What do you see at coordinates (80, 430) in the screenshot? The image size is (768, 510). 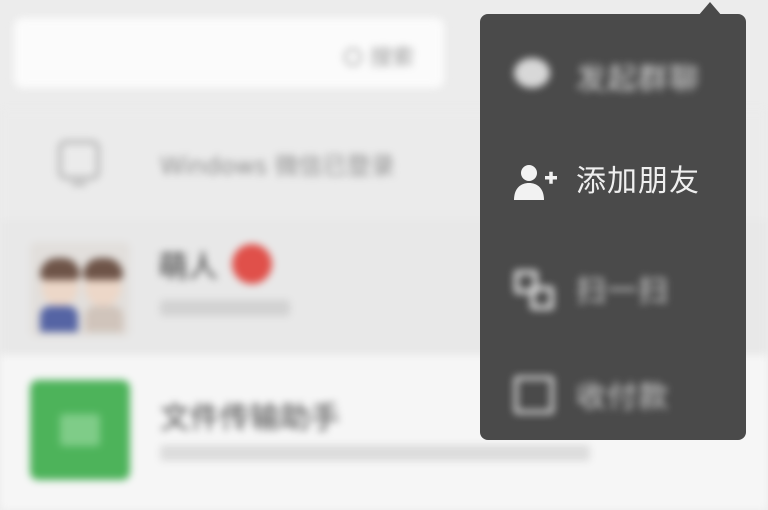 I see `folder-icon` at bounding box center [80, 430].